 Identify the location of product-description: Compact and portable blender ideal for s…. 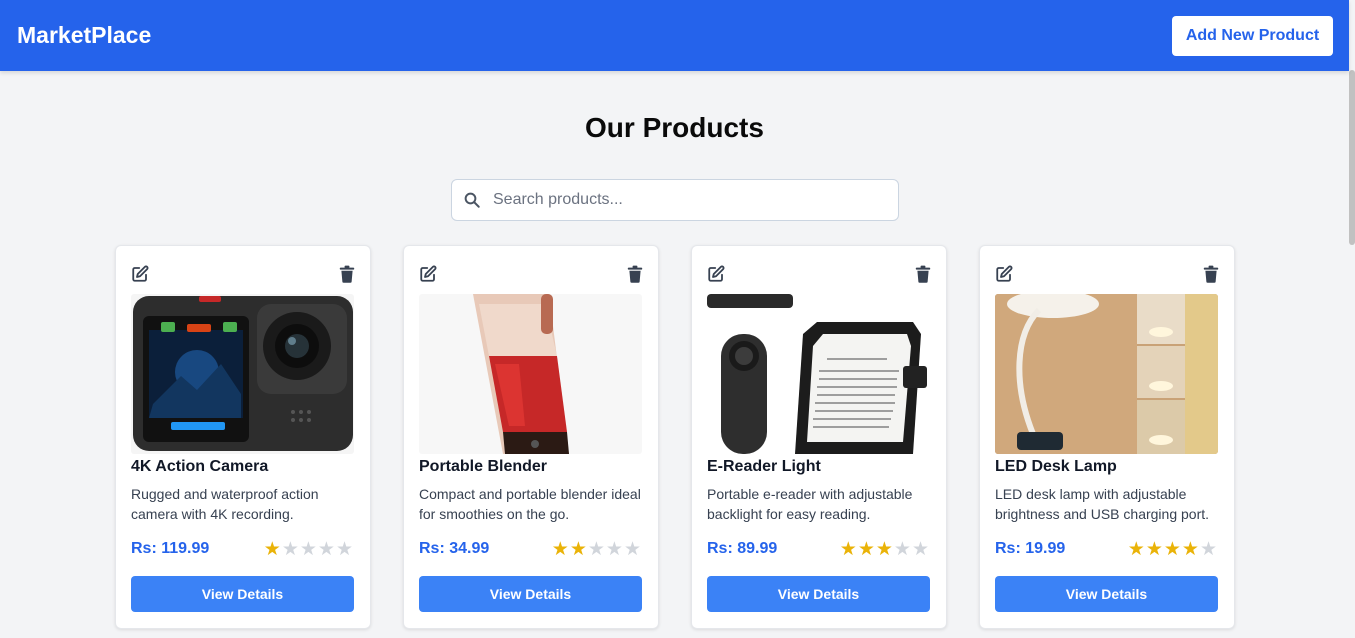
(530, 504).